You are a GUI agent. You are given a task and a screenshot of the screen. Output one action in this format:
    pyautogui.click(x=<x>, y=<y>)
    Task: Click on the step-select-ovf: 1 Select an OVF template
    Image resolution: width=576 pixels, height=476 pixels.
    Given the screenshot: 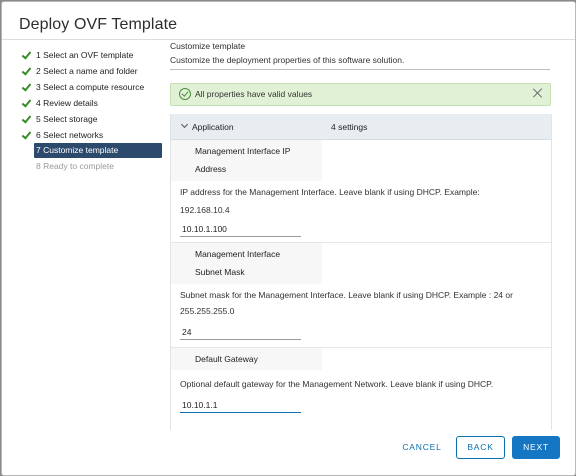 What is the action you would take?
    pyautogui.click(x=92, y=55)
    